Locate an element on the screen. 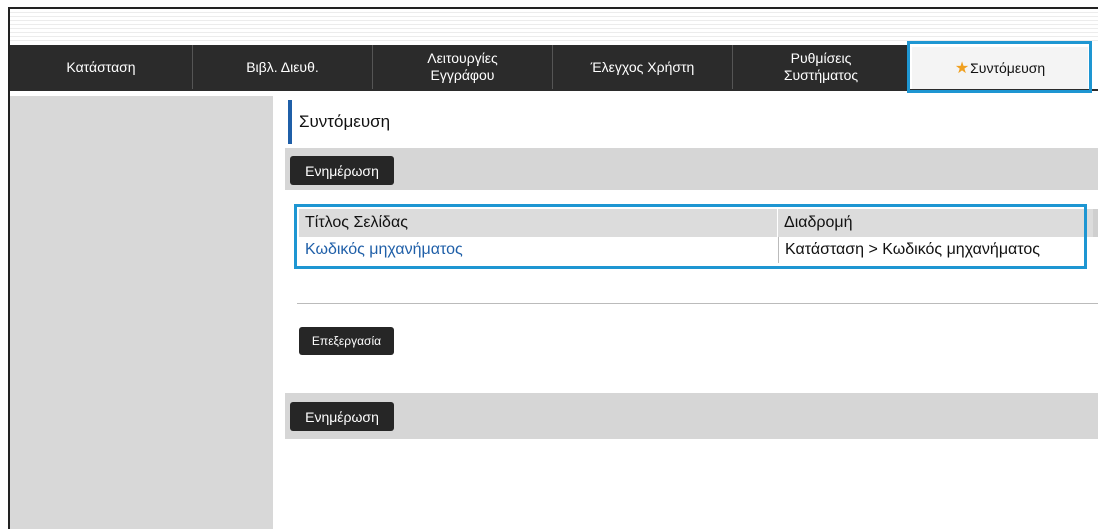  toolbar-top: Ενημέρωση is located at coordinates (691, 169).